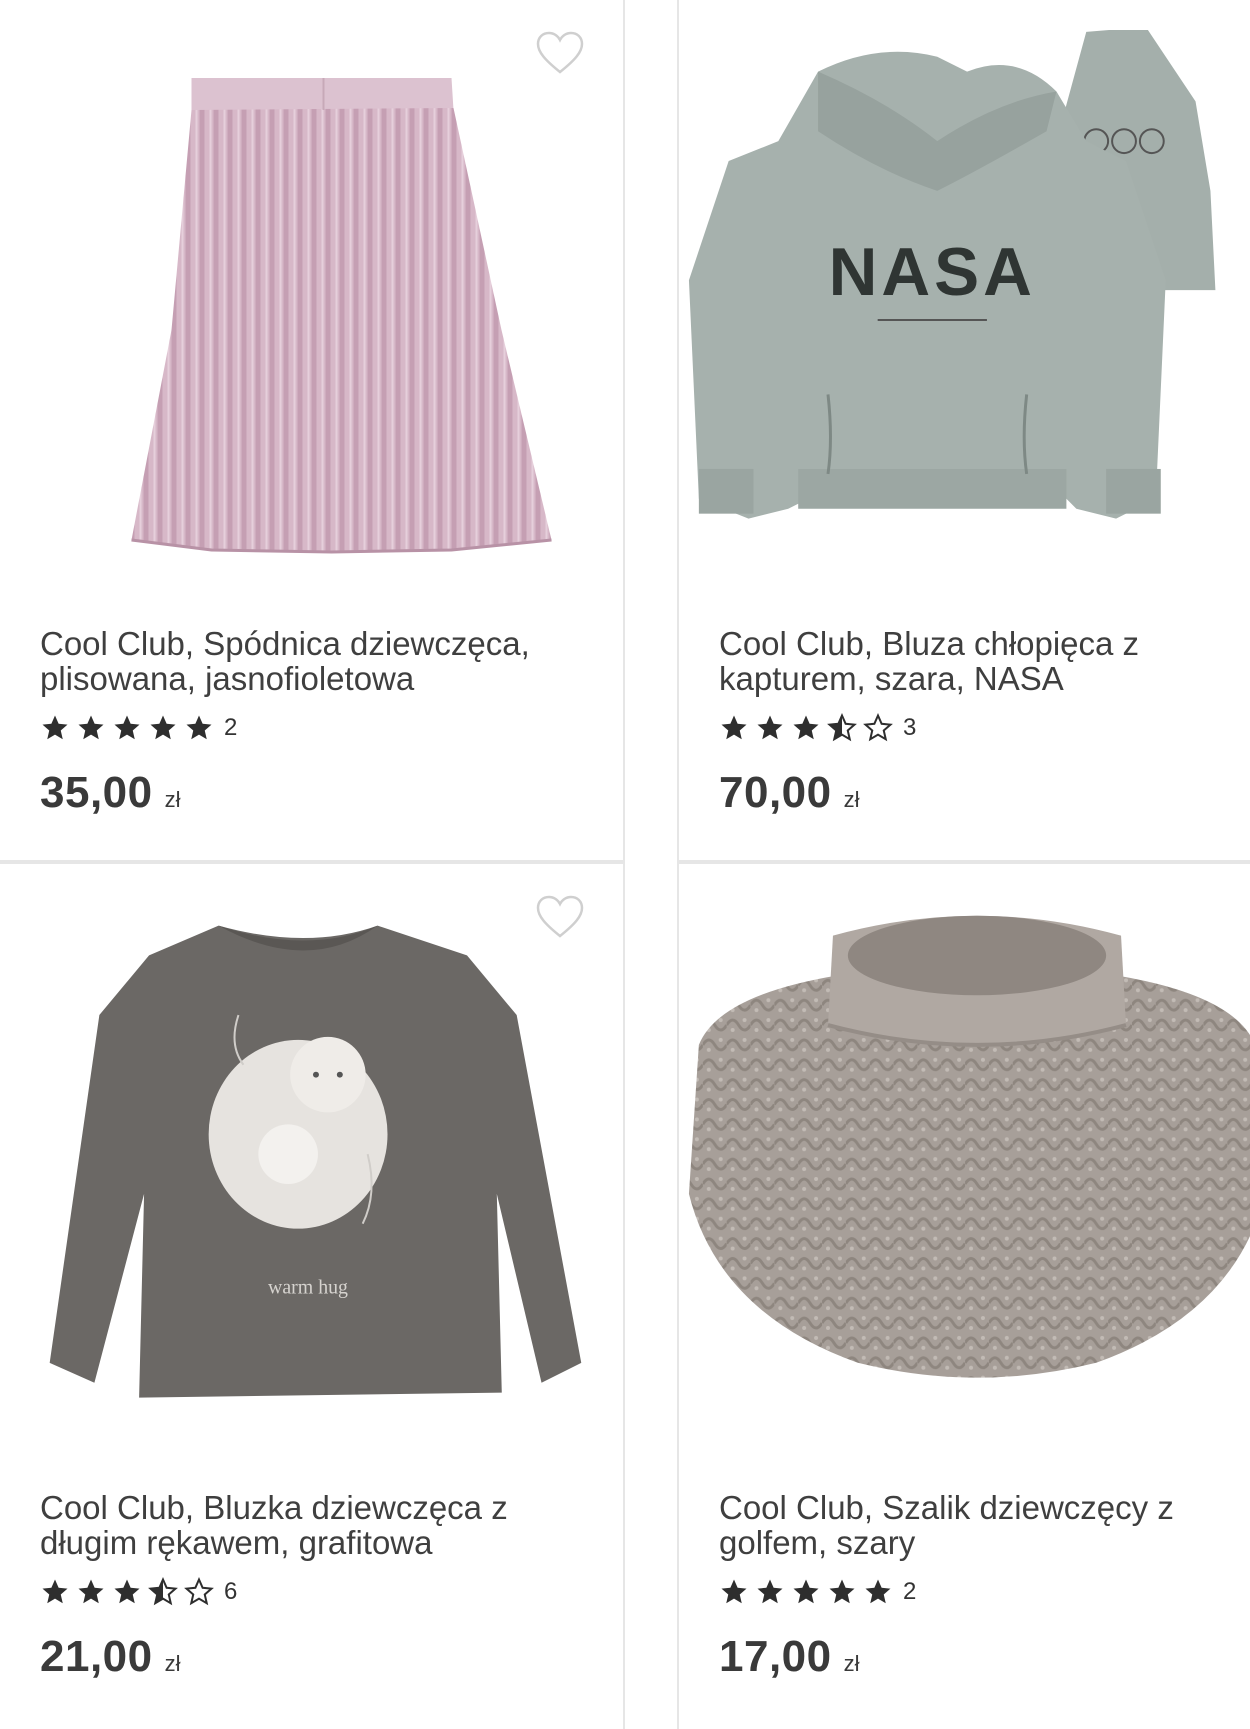 The width and height of the screenshot is (1250, 1729). I want to click on price-amount: 35,00, so click(96, 792).